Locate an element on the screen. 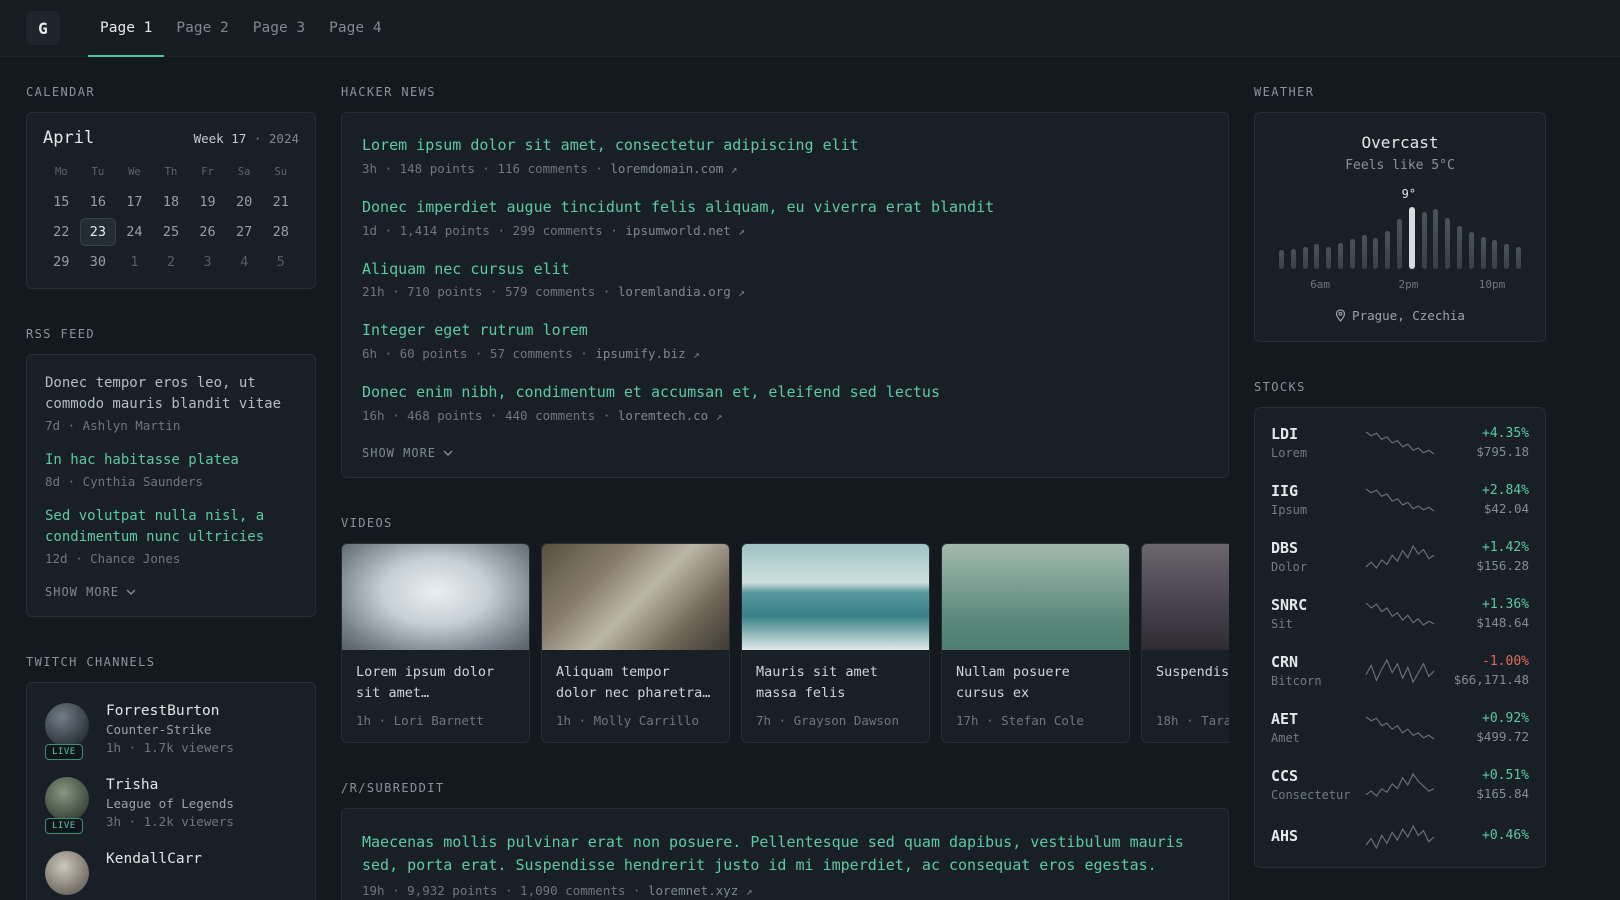 This screenshot has height=900, width=1620. hn-domain-link: loremlandia.org is located at coordinates (674, 291).